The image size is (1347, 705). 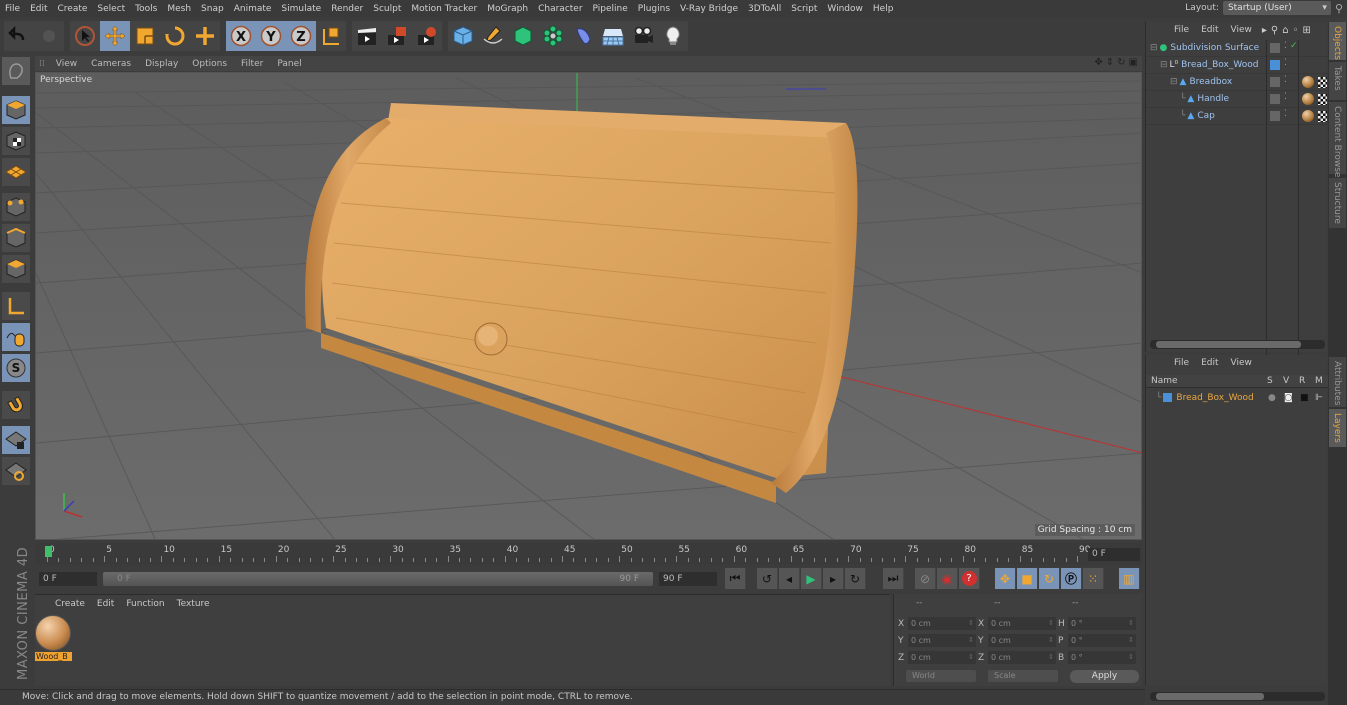 What do you see at coordinates (643, 36) in the screenshot?
I see `camera-icon` at bounding box center [643, 36].